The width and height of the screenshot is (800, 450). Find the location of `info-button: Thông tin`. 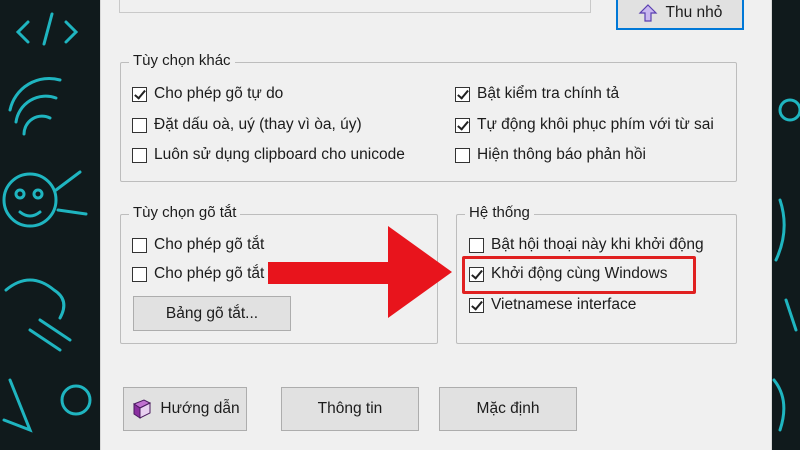

info-button: Thông tin is located at coordinates (350, 409).